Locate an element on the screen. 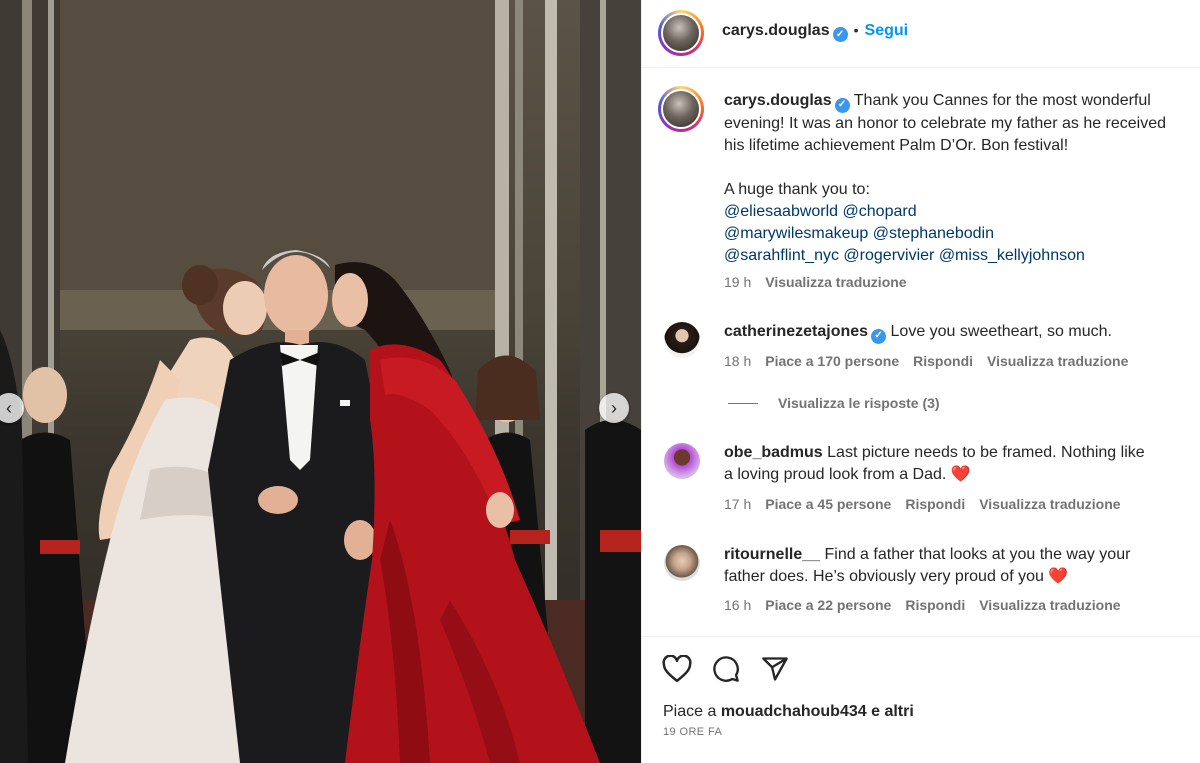  caption-time: 19 h is located at coordinates (737, 282).